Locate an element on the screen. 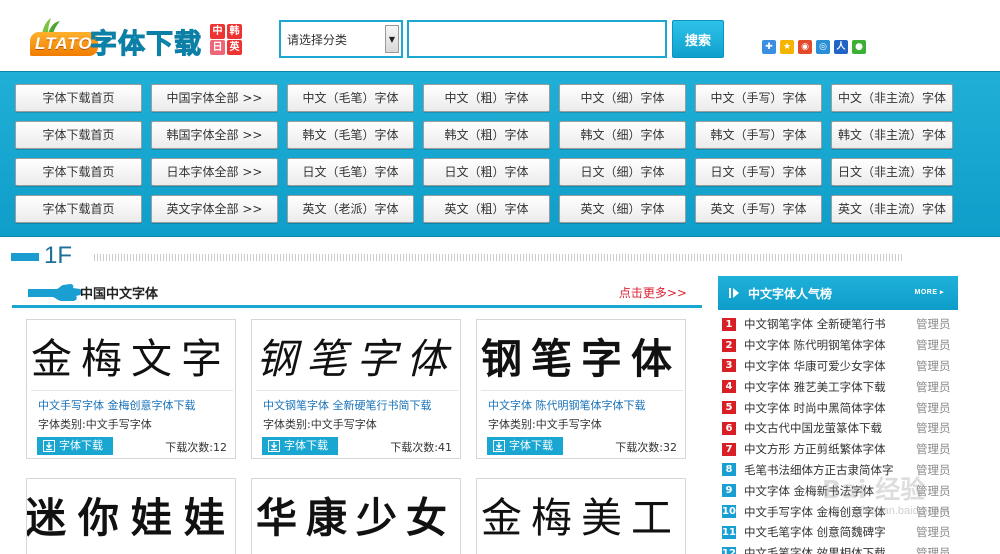  ranking-font-name: 中文古代中国龙萤篆体下载 is located at coordinates (830, 428).